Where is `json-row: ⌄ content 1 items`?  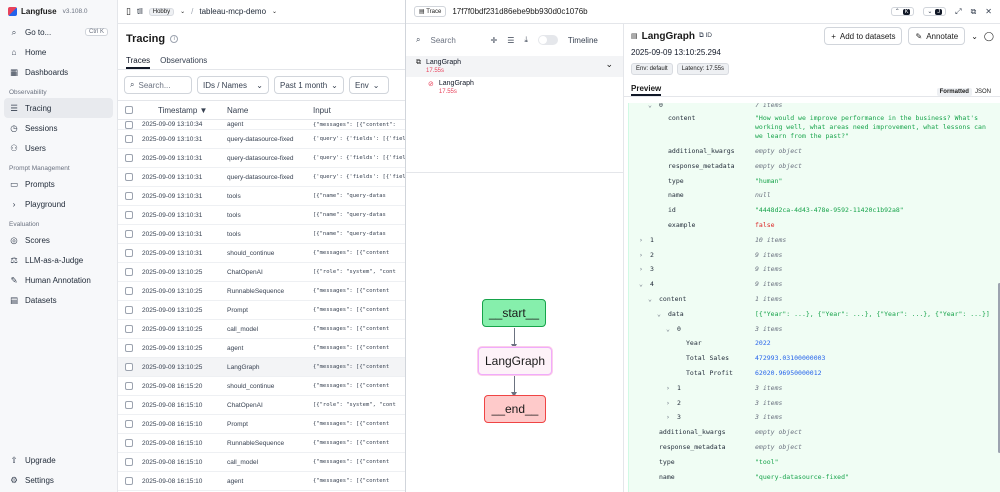 json-row: ⌄ content 1 items is located at coordinates (814, 298).